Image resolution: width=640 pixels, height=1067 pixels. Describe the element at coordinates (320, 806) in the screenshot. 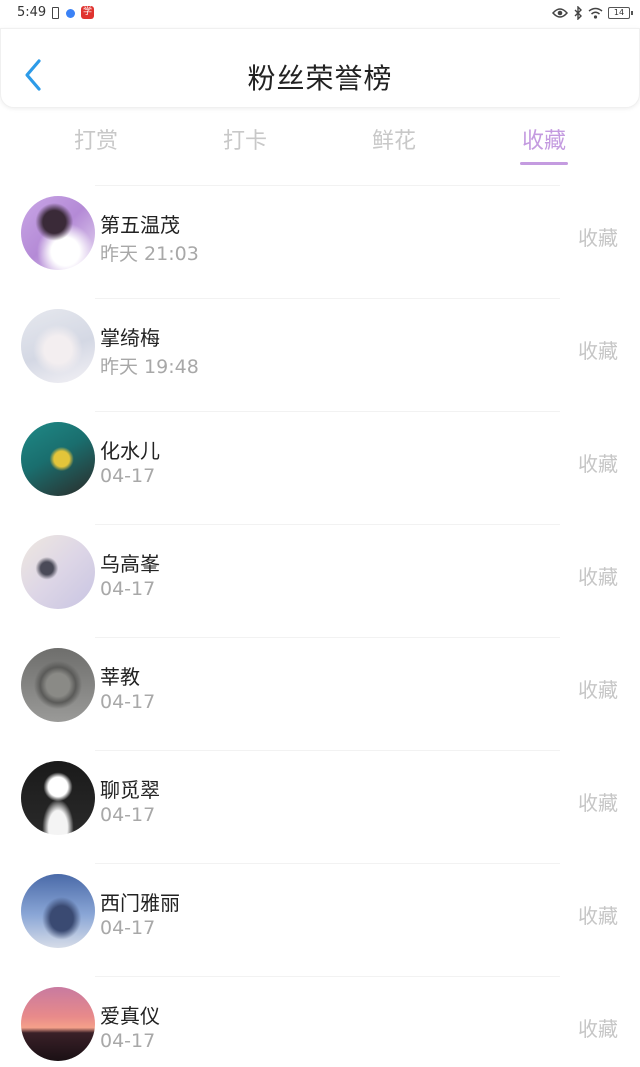

I see `fan-row: 聊觅翠 04-17 收藏` at that location.